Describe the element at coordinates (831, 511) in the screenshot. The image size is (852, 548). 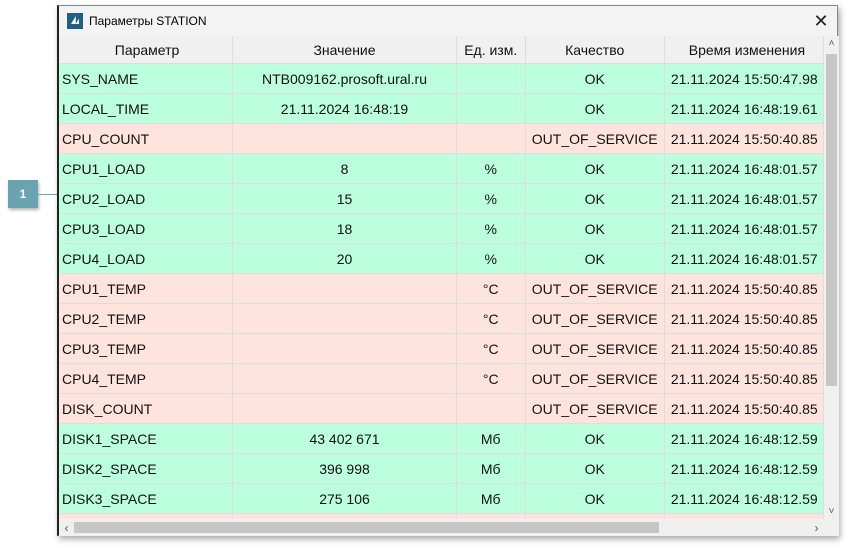
I see `scroll-down-icon: ˅` at that location.